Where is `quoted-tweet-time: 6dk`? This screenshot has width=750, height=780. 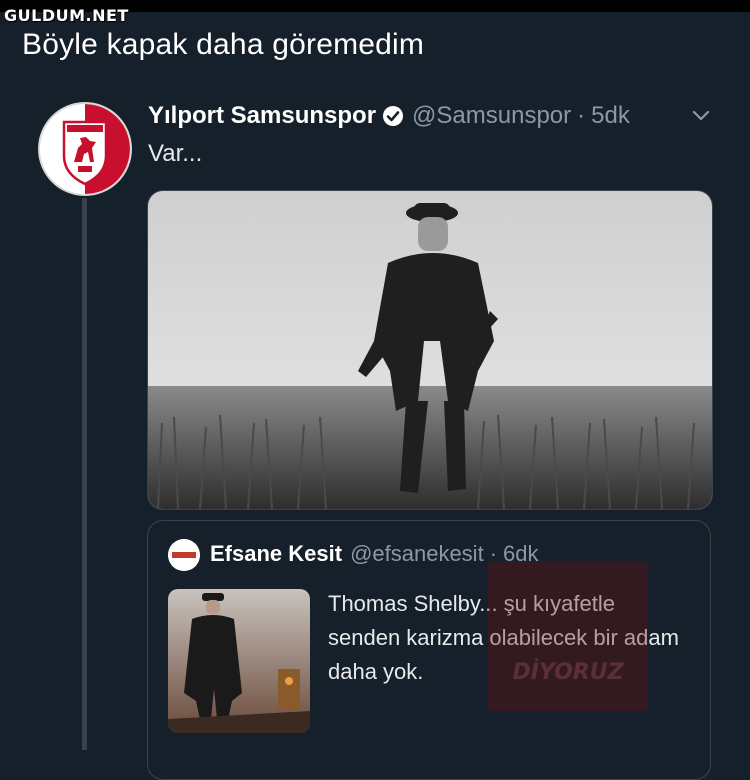 quoted-tweet-time: 6dk is located at coordinates (520, 554).